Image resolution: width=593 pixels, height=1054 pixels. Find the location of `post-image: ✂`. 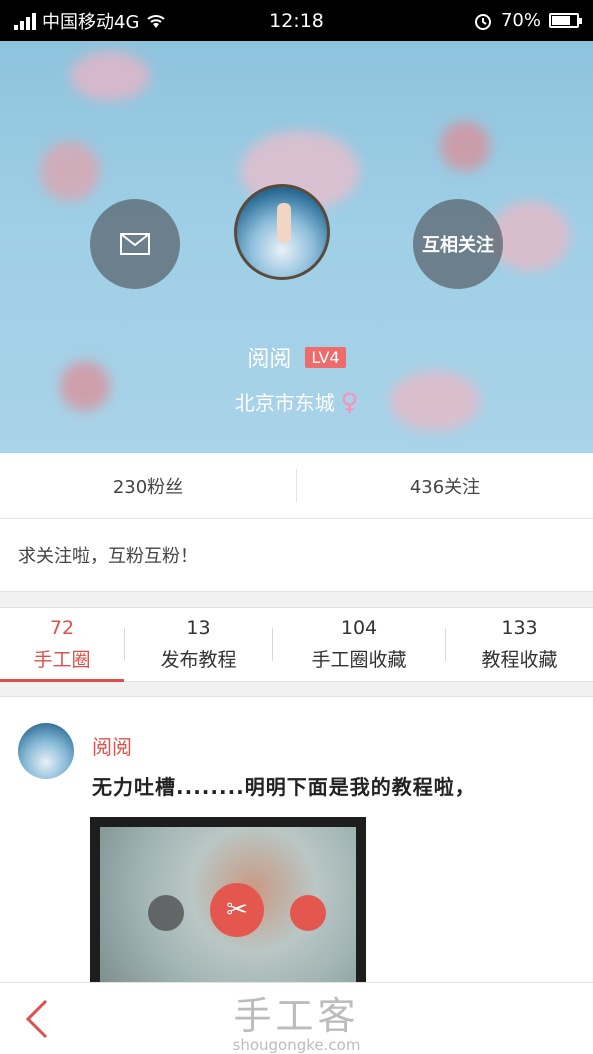

post-image: ✂ is located at coordinates (228, 899).